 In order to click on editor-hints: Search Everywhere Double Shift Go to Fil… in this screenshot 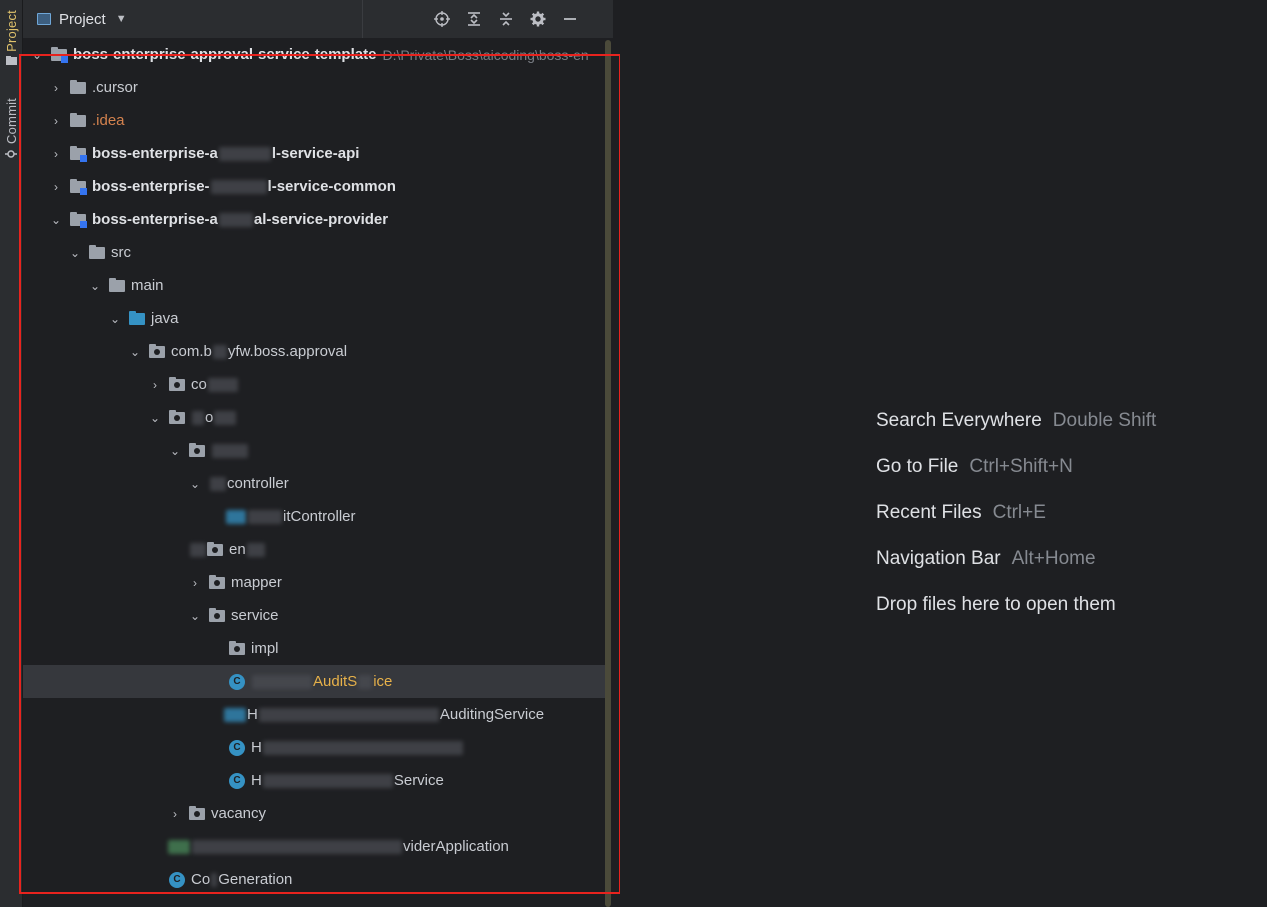, I will do `click(1016, 513)`.